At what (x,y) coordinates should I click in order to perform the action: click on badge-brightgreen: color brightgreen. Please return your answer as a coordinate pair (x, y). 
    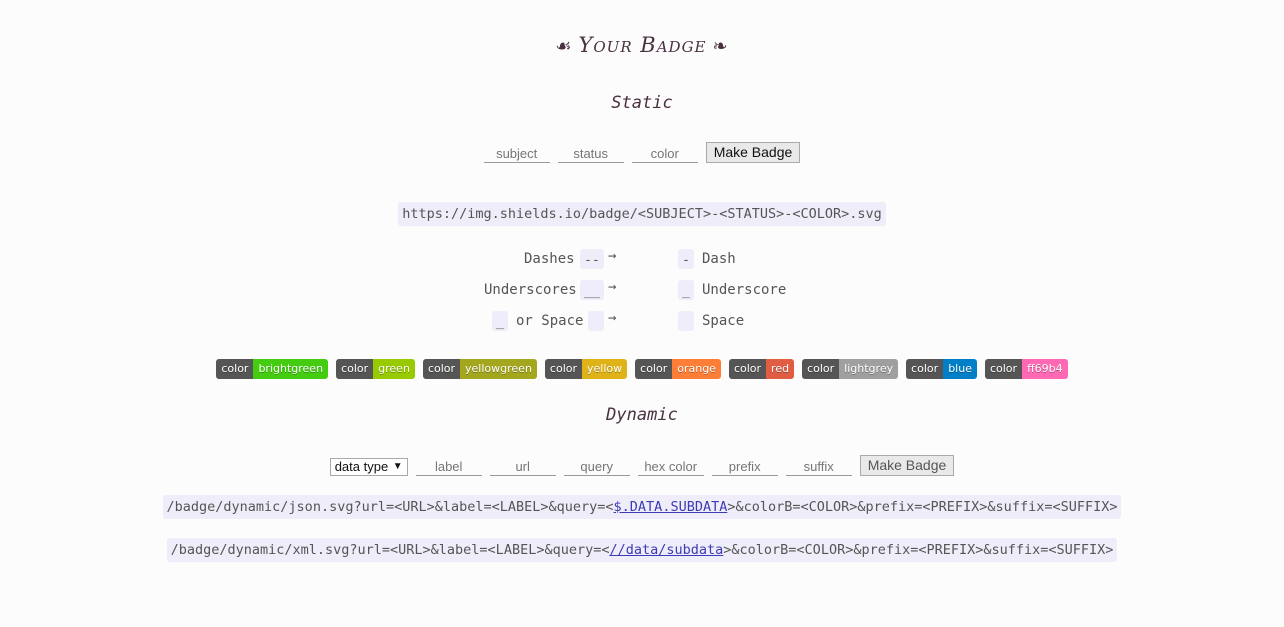
    Looking at the image, I should click on (272, 369).